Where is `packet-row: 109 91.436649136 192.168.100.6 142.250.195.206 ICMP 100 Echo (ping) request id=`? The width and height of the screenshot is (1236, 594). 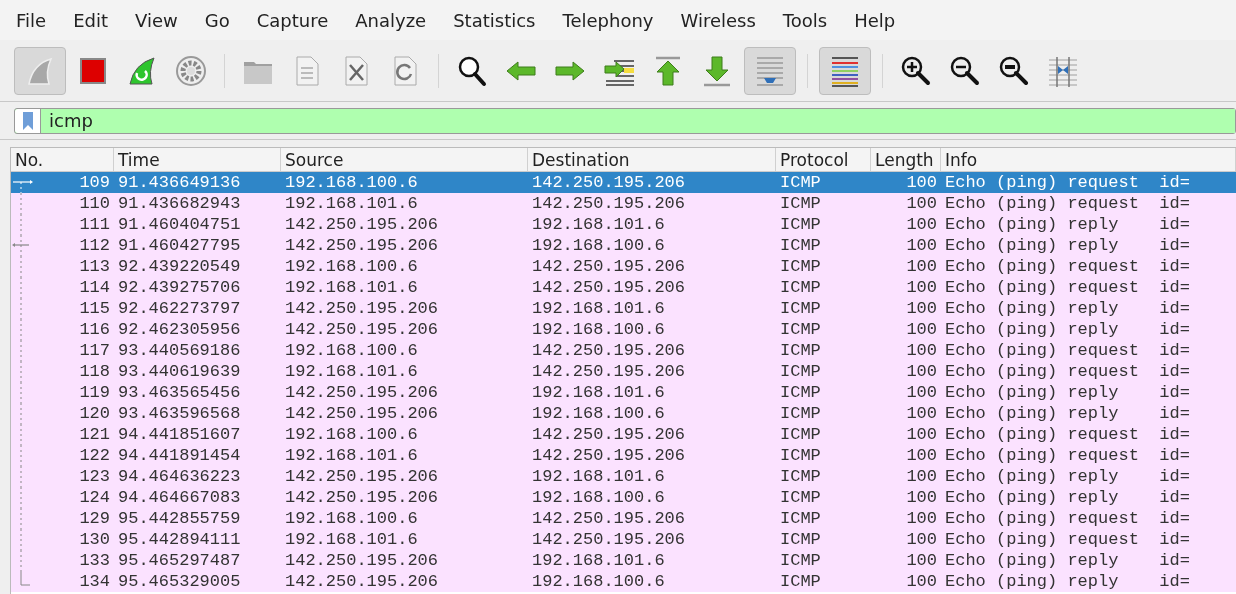 packet-row: 109 91.436649136 192.168.100.6 142.250.195.206 ICMP 100 Echo (ping) request id= is located at coordinates (623, 182).